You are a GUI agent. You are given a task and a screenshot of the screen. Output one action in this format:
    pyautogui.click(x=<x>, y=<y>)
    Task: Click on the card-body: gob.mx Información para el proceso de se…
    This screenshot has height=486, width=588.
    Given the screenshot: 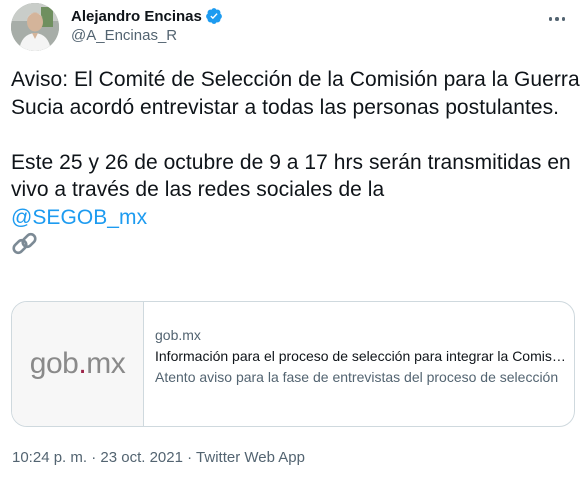 What is the action you would take?
    pyautogui.click(x=361, y=356)
    